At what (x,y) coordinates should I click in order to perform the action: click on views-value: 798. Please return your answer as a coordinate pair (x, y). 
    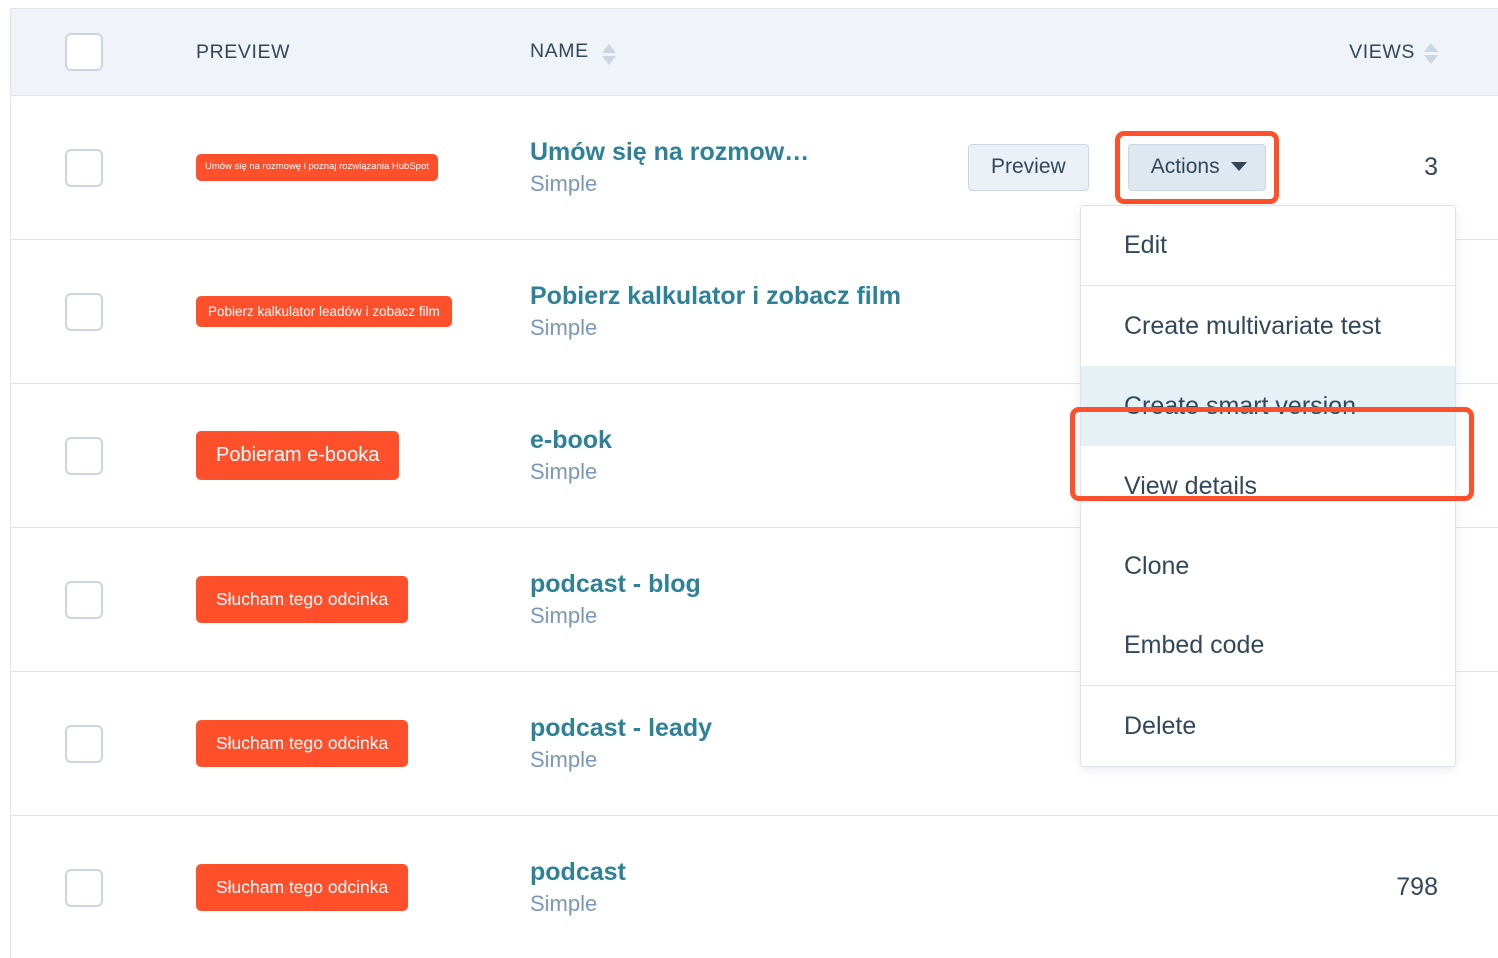
    Looking at the image, I should click on (1417, 887).